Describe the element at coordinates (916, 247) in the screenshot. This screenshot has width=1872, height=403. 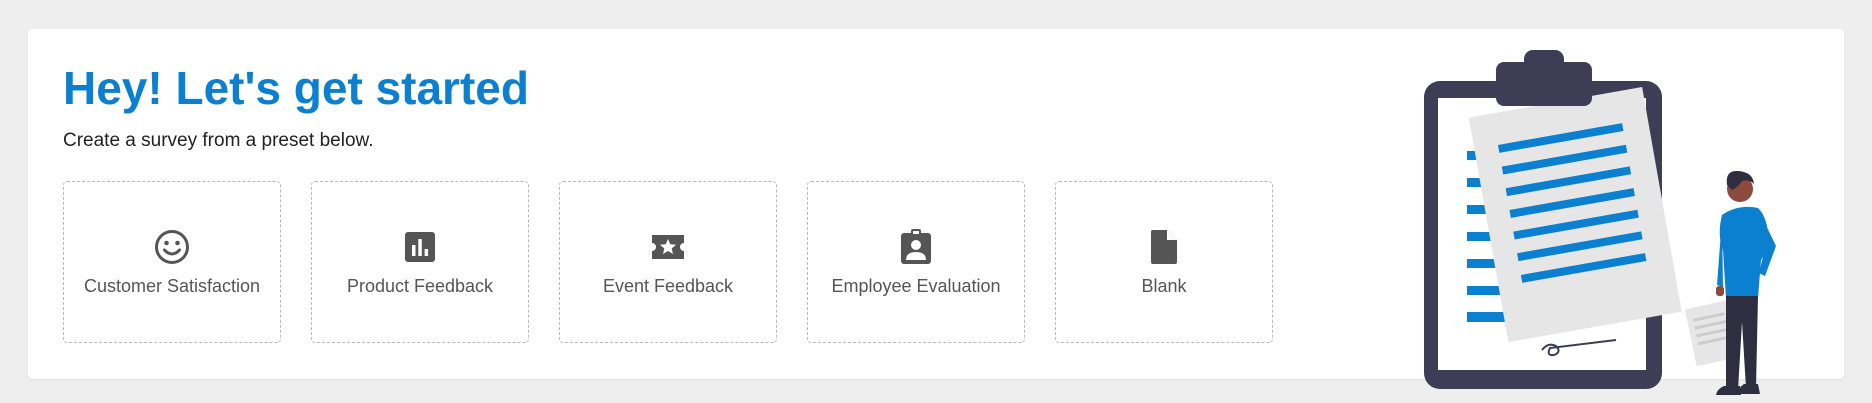
I see `badge-person-icon` at that location.